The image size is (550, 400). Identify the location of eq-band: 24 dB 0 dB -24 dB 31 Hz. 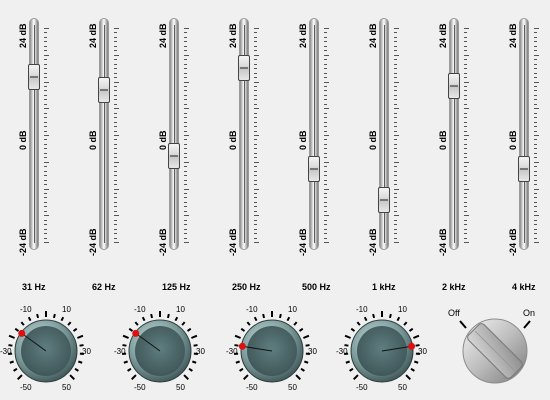
(53, 146).